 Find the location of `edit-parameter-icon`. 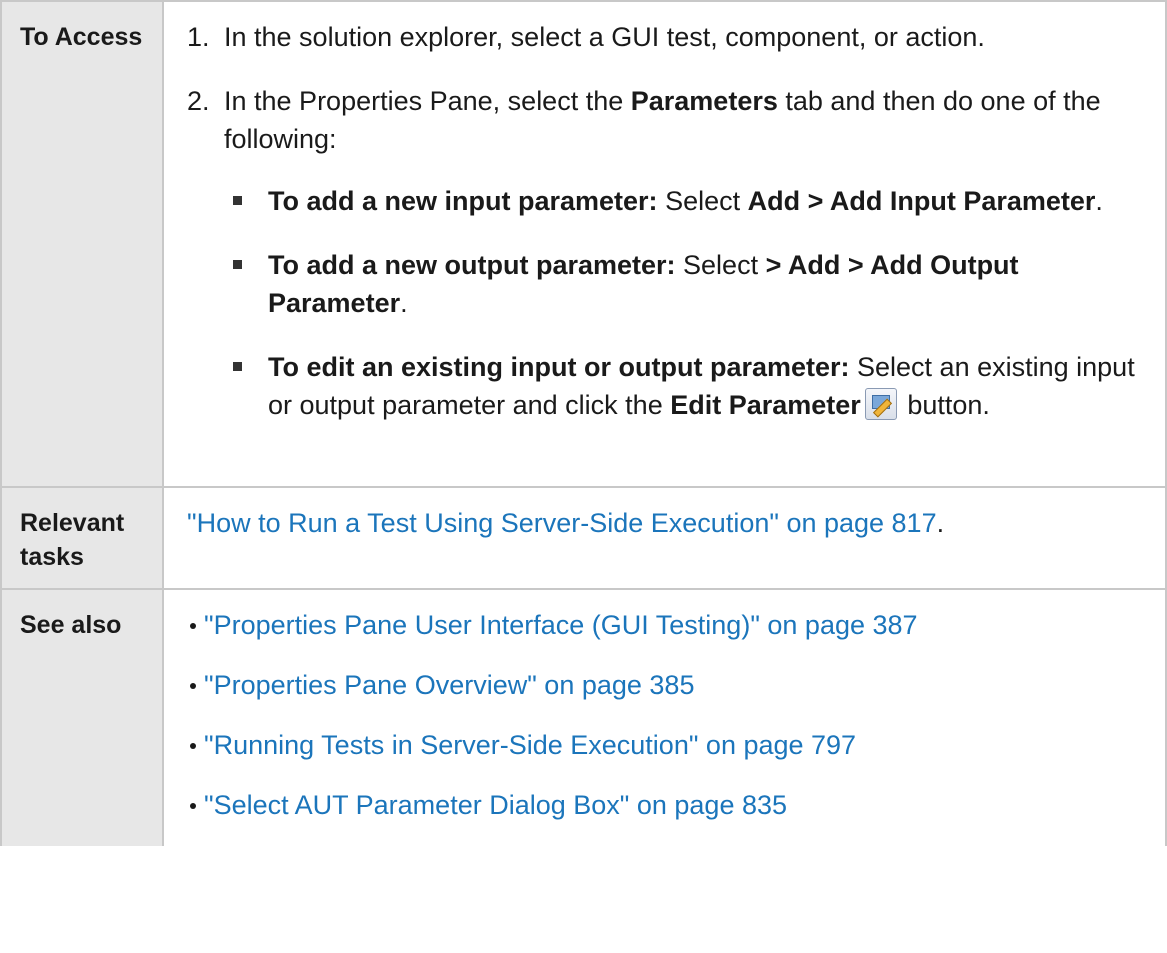

edit-parameter-icon is located at coordinates (880, 403).